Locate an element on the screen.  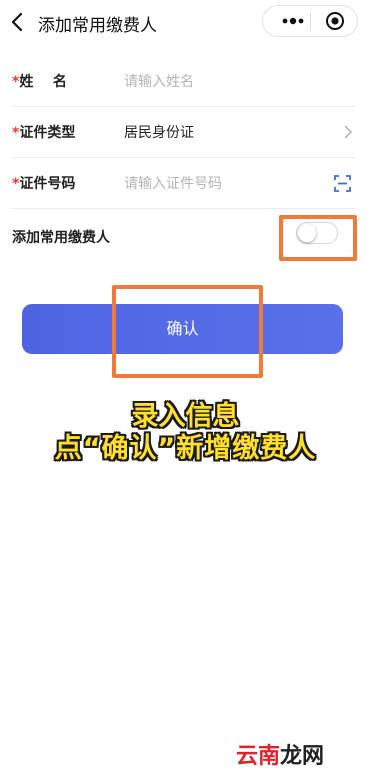
id-number-row: *证件号码 请输入证件号码 is located at coordinates (183, 183).